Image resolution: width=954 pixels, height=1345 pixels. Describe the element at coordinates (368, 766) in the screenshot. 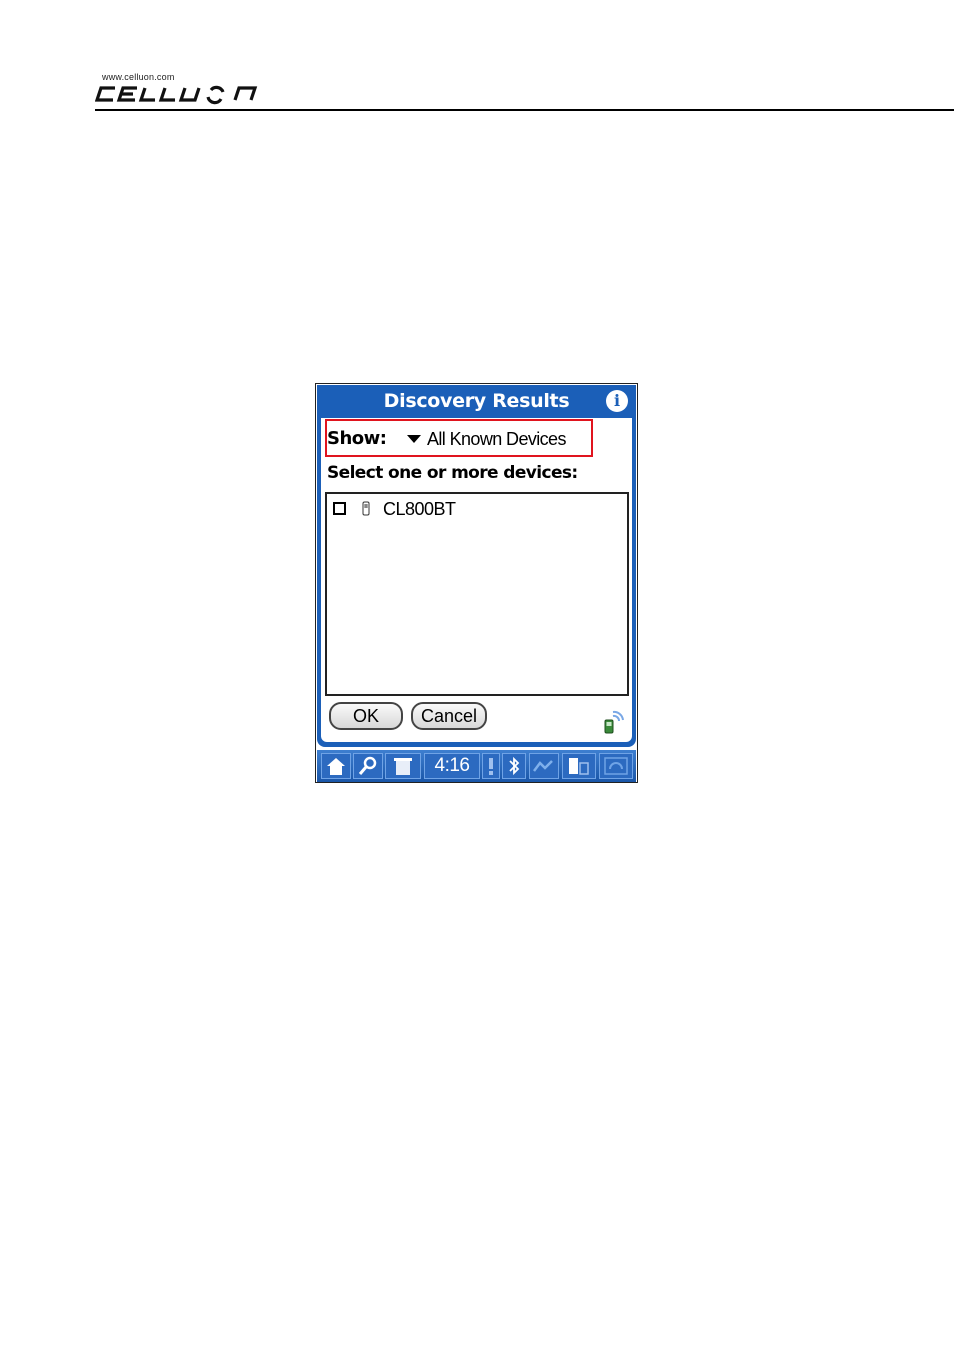

I see `find-icon` at that location.